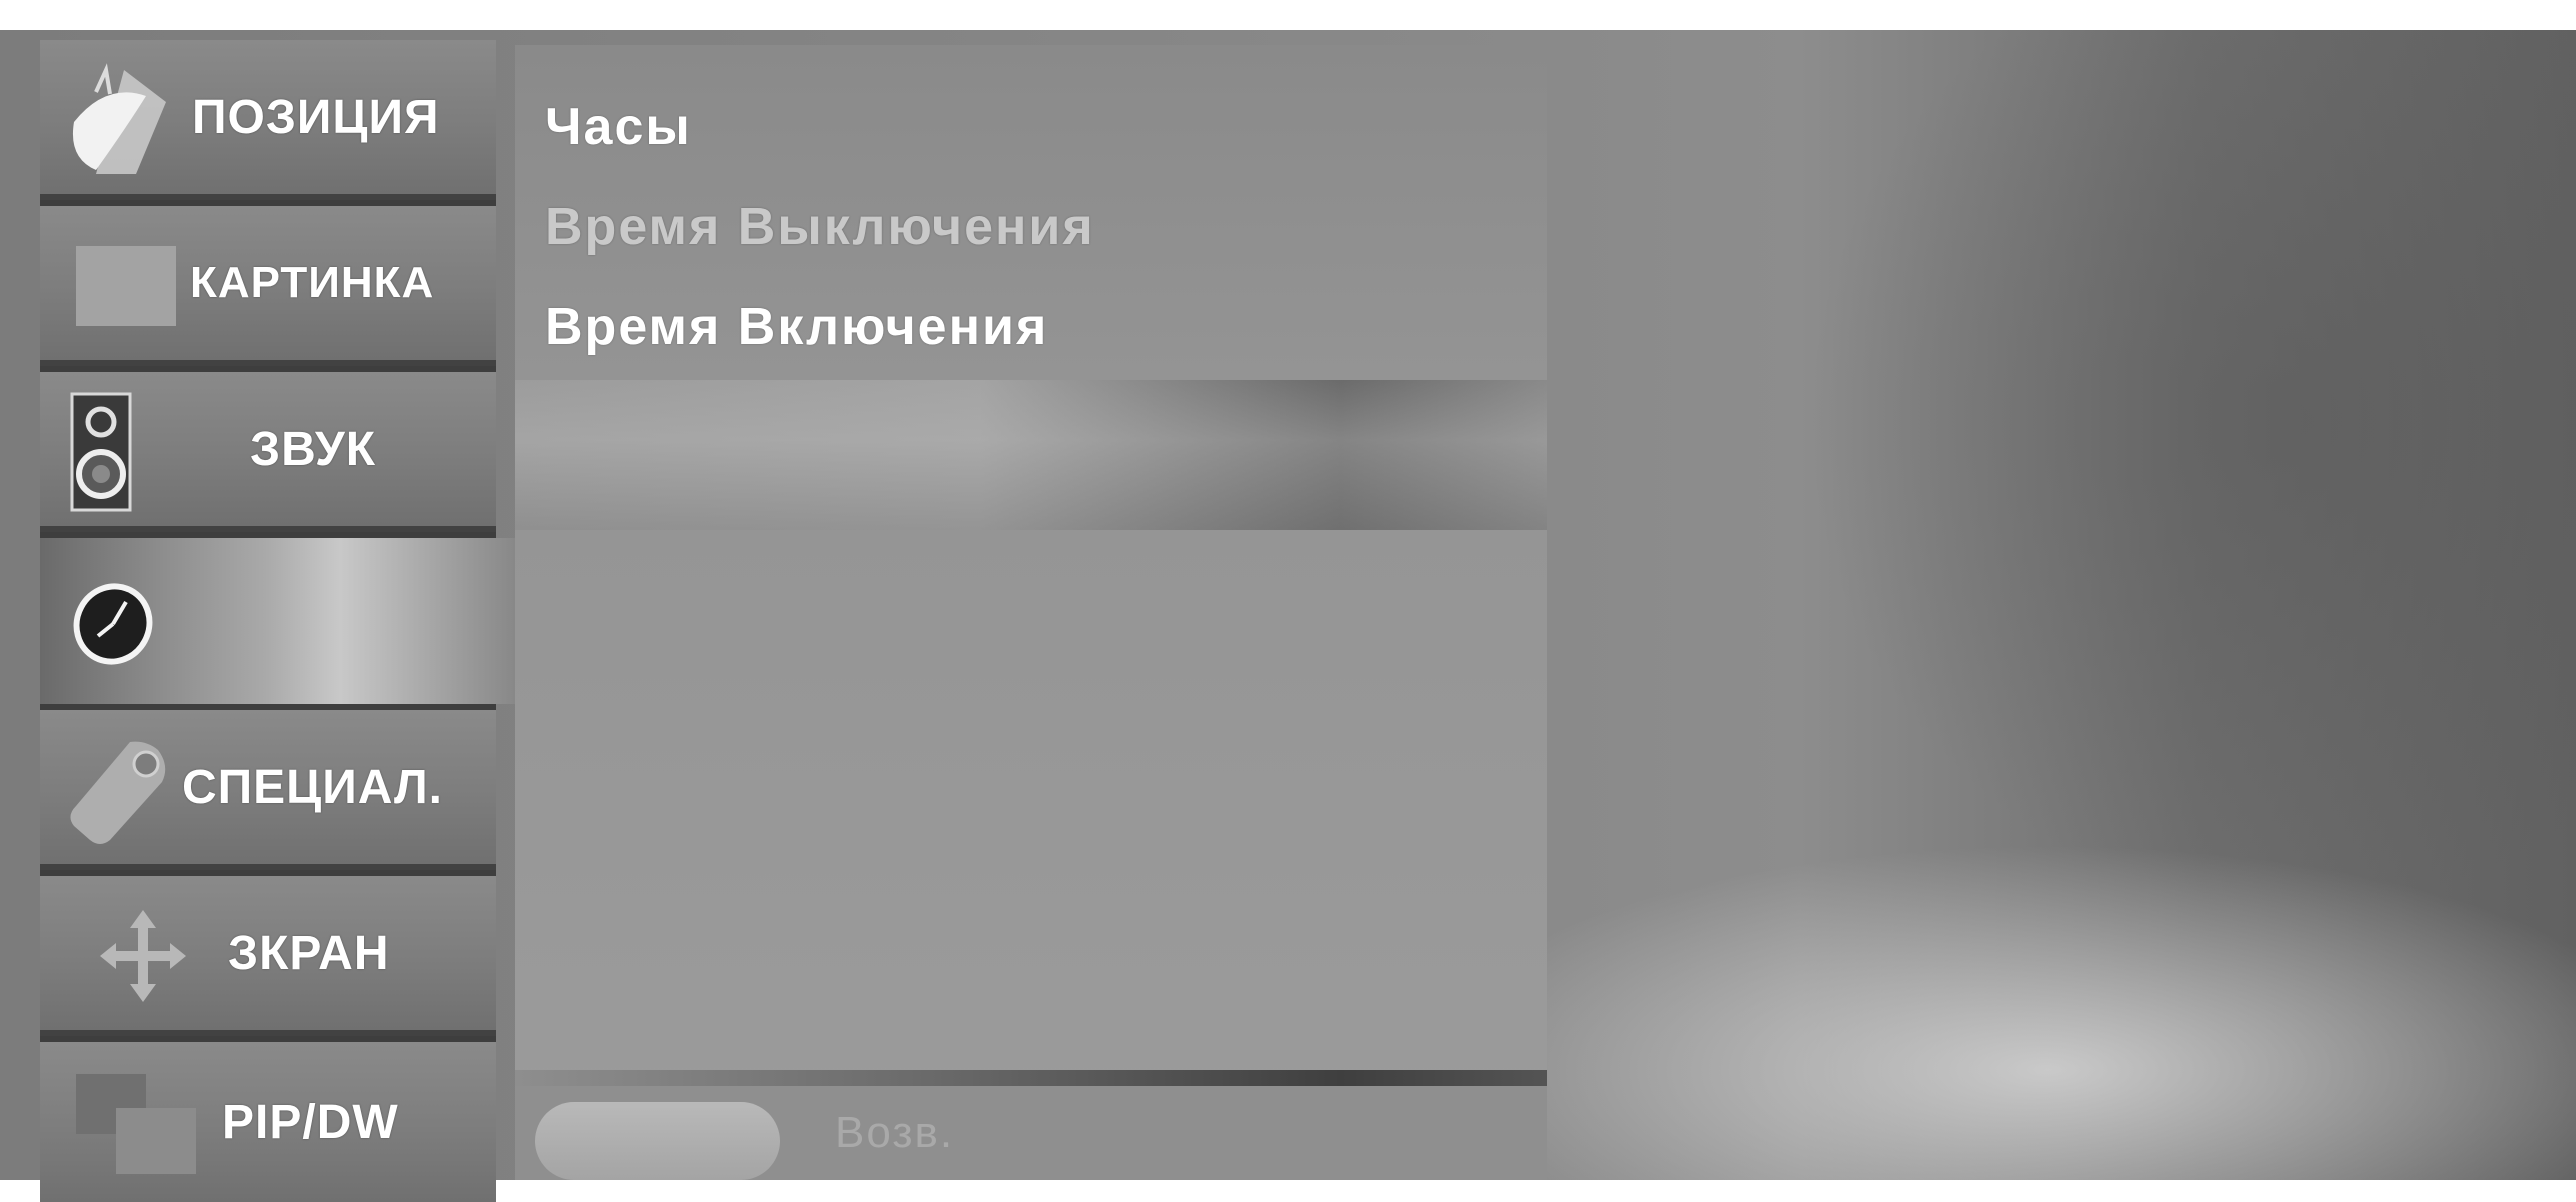  What do you see at coordinates (618, 127) in the screenshot?
I see `menu-item-clock: Часы` at bounding box center [618, 127].